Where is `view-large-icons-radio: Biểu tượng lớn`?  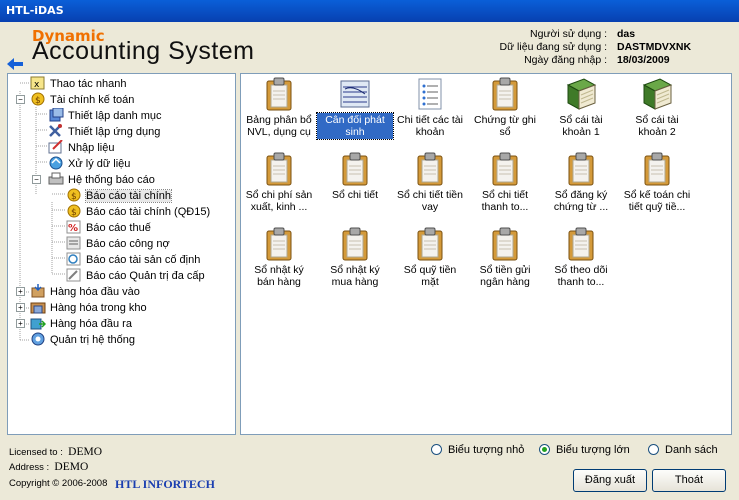 view-large-icons-radio: Biểu tượng lớn is located at coordinates (584, 449).